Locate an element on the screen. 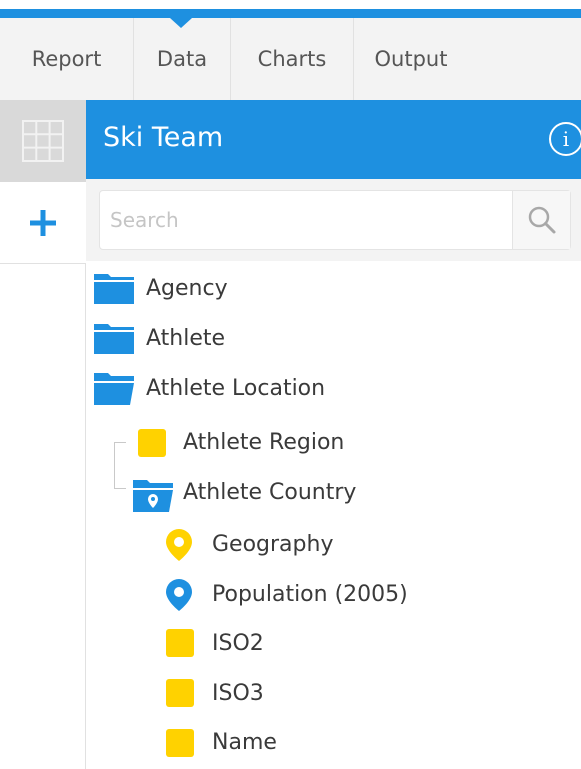  search-icon is located at coordinates (541, 220).